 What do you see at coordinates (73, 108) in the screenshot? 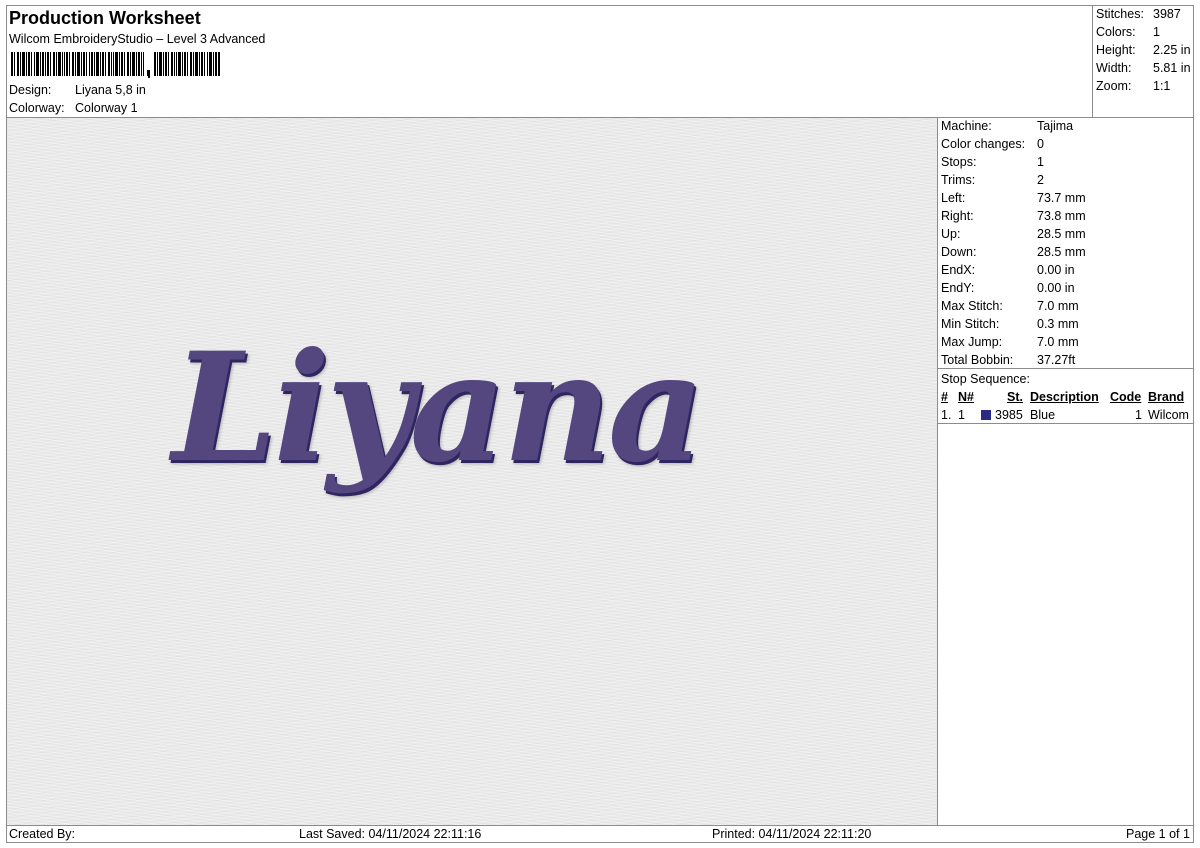
I see `colorway-row: Colorway: Colorway 1` at bounding box center [73, 108].